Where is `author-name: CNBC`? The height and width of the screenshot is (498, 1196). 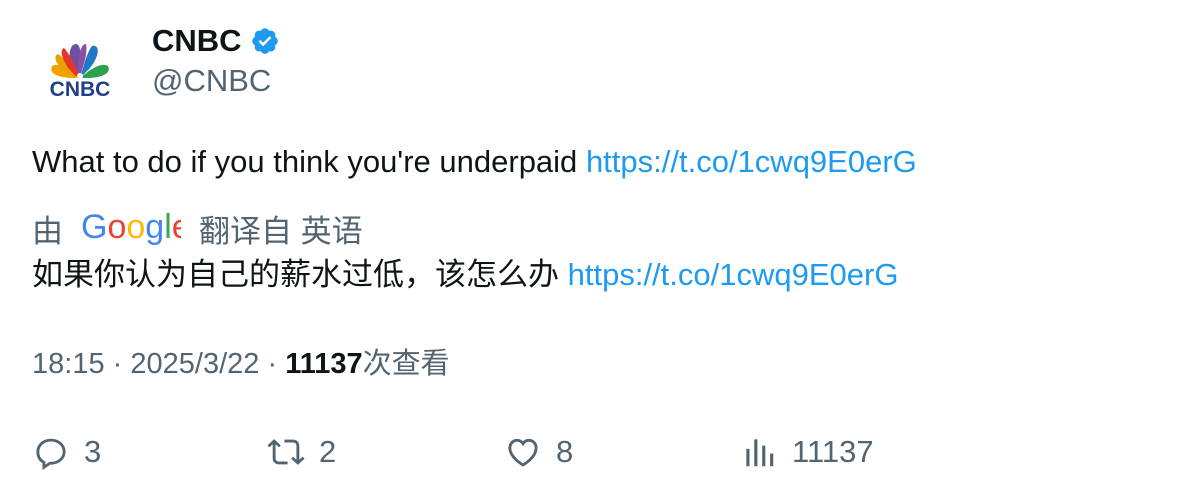
author-name: CNBC is located at coordinates (216, 41).